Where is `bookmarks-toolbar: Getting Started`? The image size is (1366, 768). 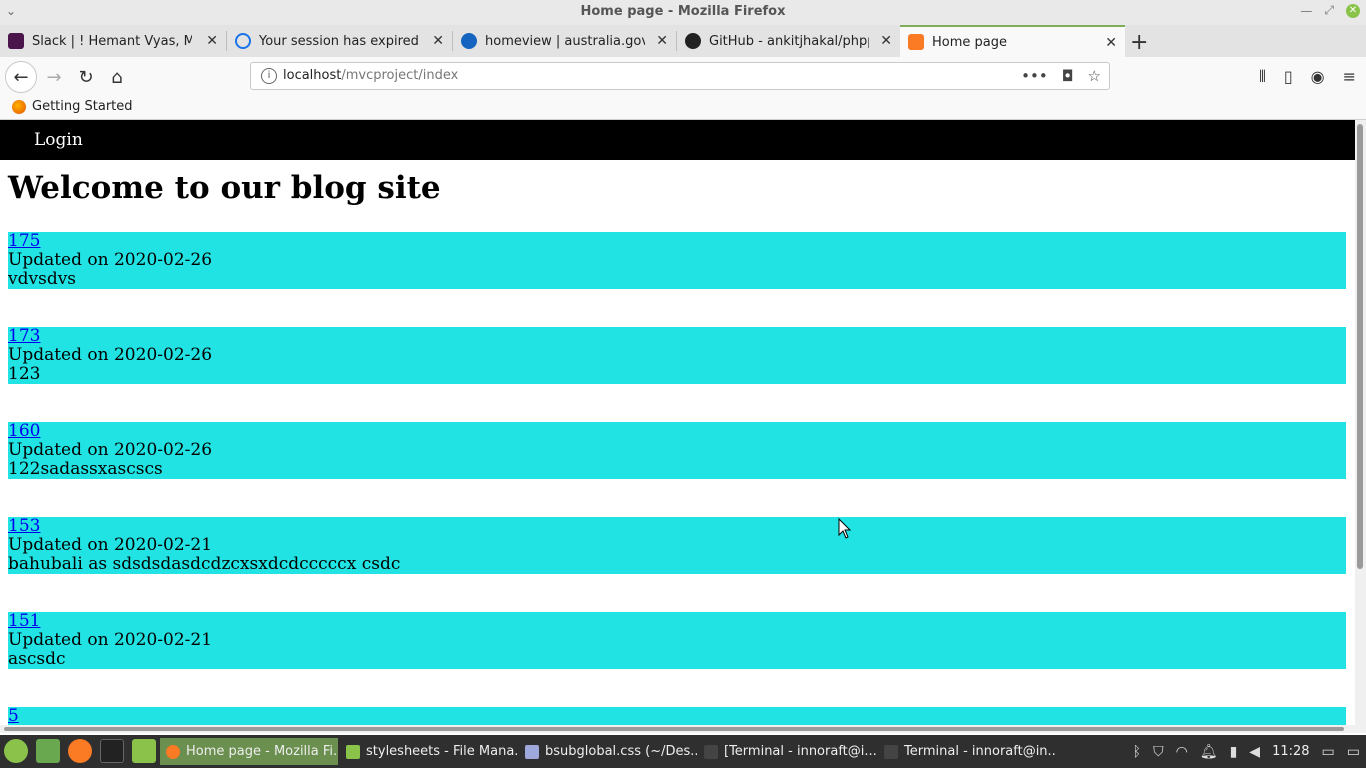 bookmarks-toolbar: Getting Started is located at coordinates (683, 108).